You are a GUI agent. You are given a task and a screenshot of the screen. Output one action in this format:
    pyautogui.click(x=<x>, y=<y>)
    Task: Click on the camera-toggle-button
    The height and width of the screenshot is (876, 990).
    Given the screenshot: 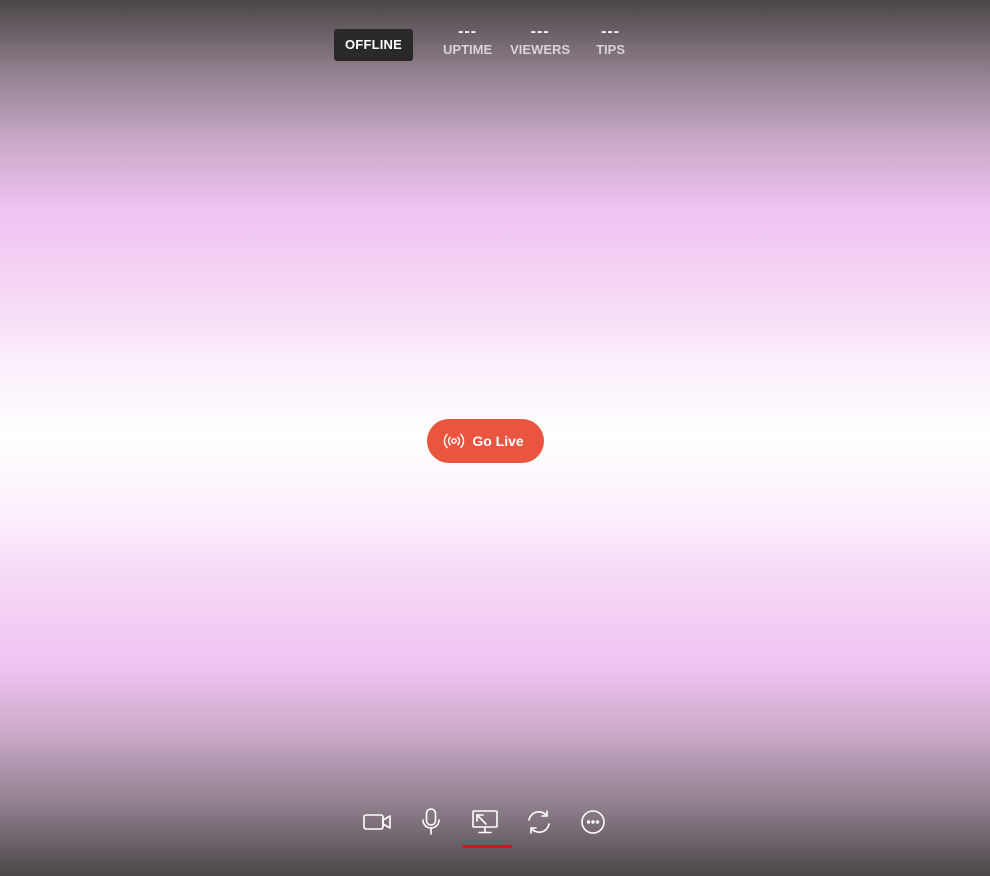 What is the action you would take?
    pyautogui.click(x=377, y=822)
    